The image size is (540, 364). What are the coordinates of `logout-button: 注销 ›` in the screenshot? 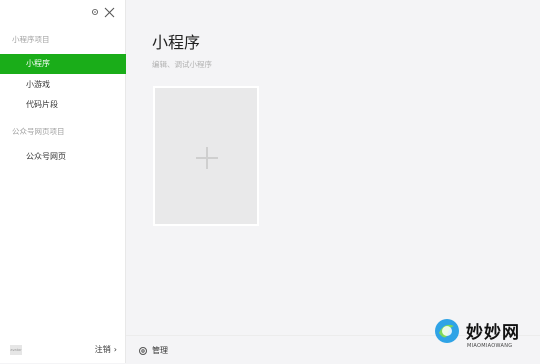 It's located at (106, 349).